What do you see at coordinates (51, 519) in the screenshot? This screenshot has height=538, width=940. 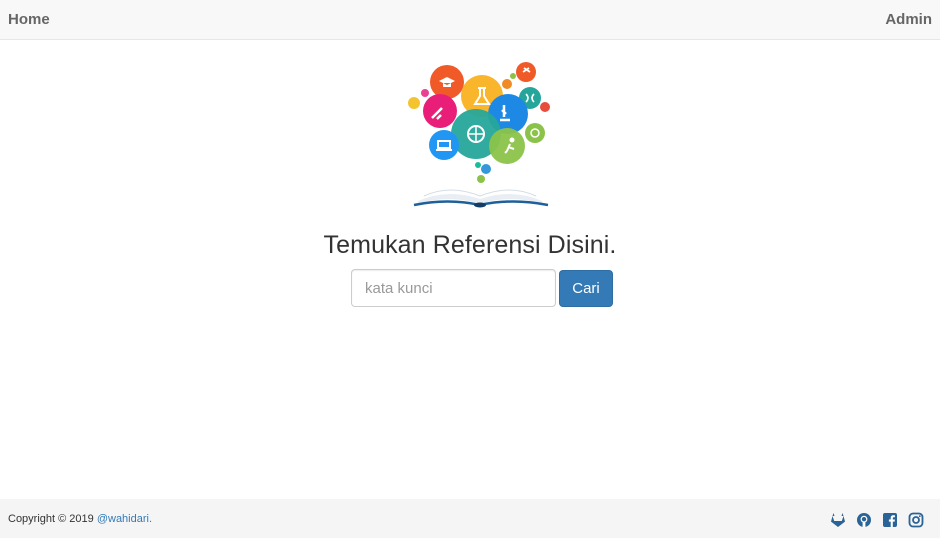 I see `copyright-label: Copyright © 2019` at bounding box center [51, 519].